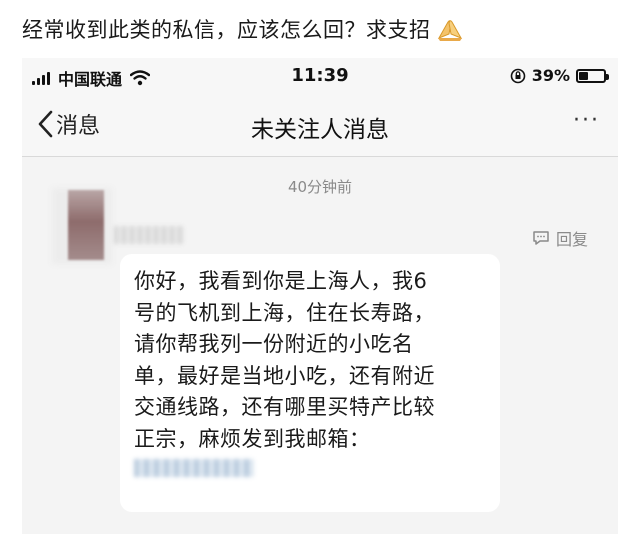 This screenshot has width=640, height=534. Describe the element at coordinates (586, 120) in the screenshot. I see `more-options-button: ···` at that location.